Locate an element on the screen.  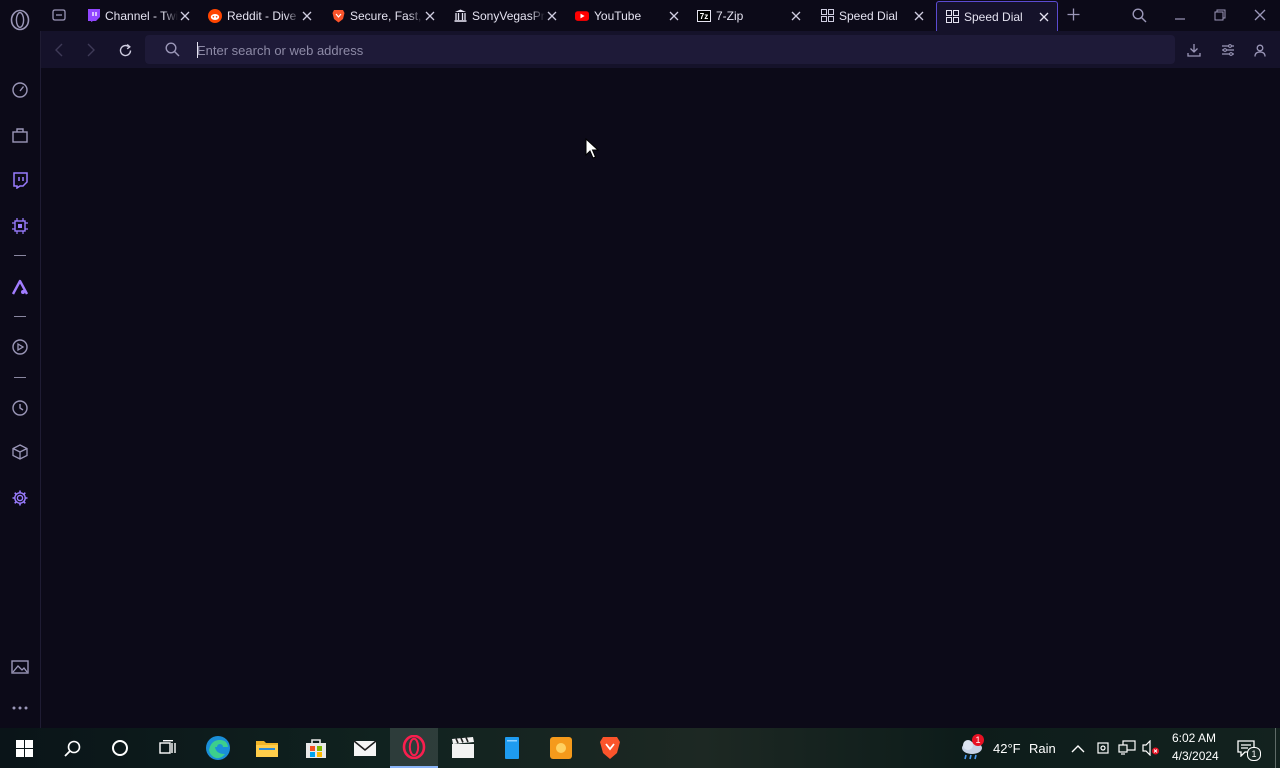
back-icon is located at coordinates (59, 50).